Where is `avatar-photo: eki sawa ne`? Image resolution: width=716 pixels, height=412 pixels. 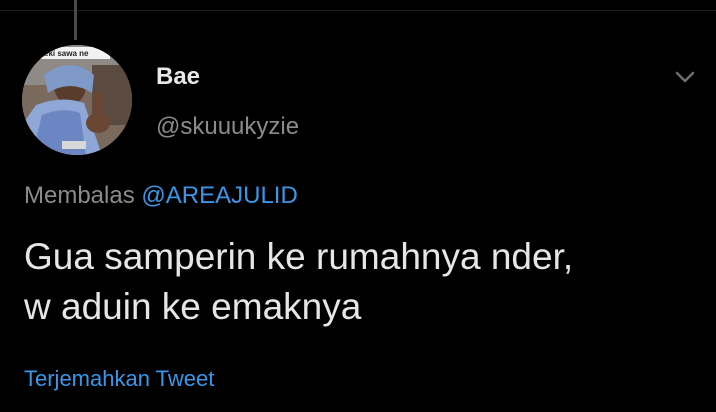 avatar-photo: eki sawa ne is located at coordinates (77, 100).